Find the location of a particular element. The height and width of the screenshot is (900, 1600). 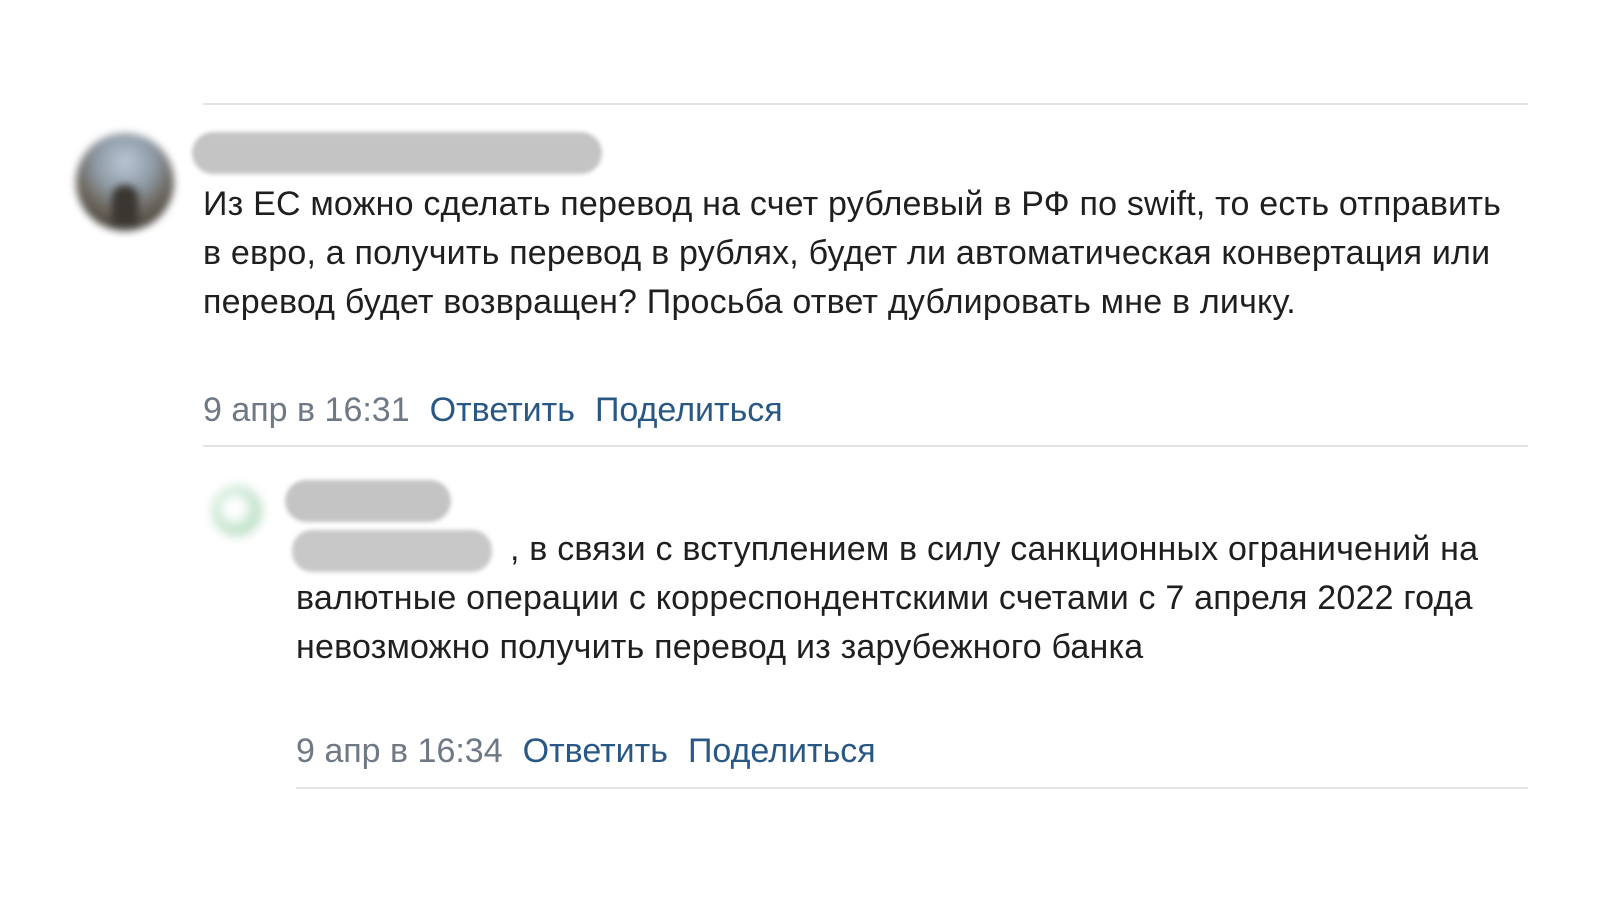

middle-divider is located at coordinates (865, 446).